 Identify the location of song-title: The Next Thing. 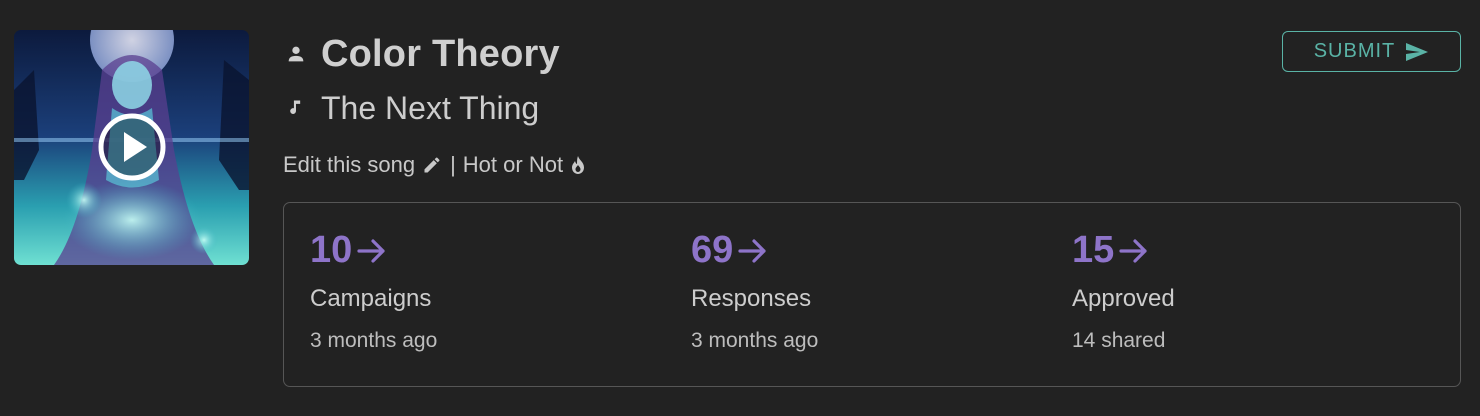
(430, 107).